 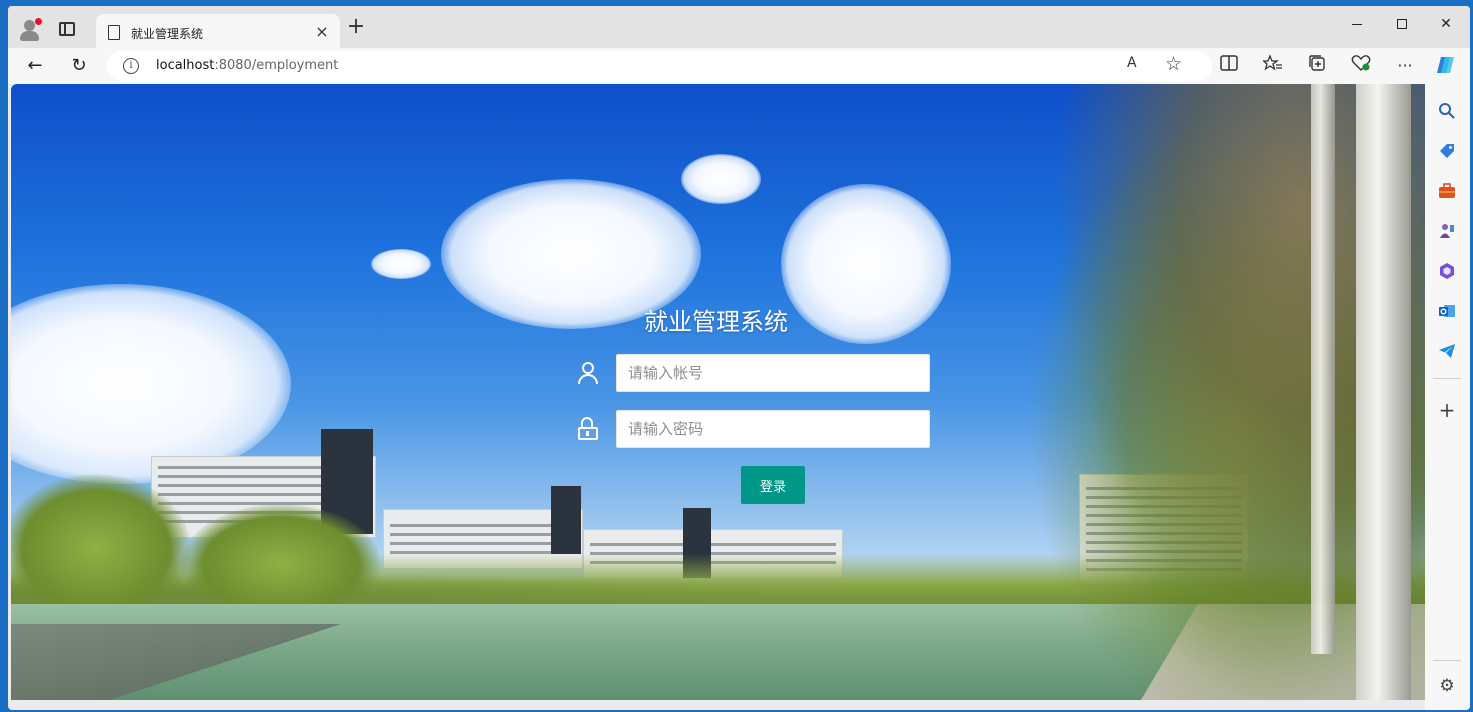 I want to click on more-menu-icon: ···, so click(x=1405, y=66).